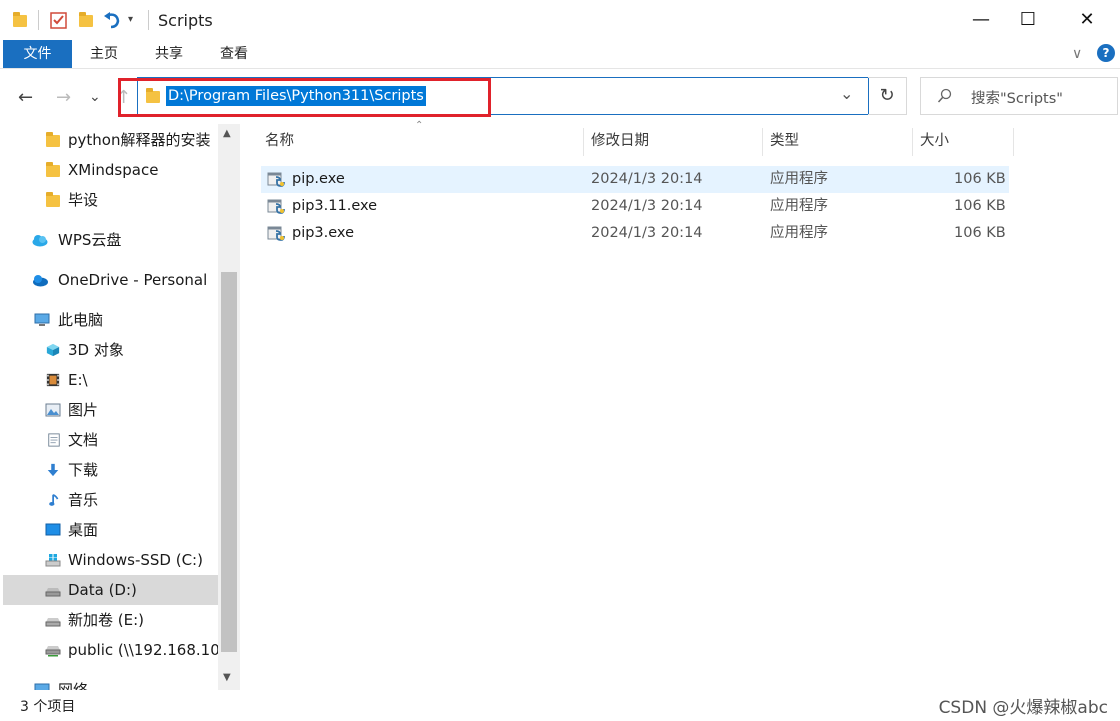 Image resolution: width=1120 pixels, height=721 pixels. I want to click on sidebar-item-label: python解释器的安装, so click(139, 140).